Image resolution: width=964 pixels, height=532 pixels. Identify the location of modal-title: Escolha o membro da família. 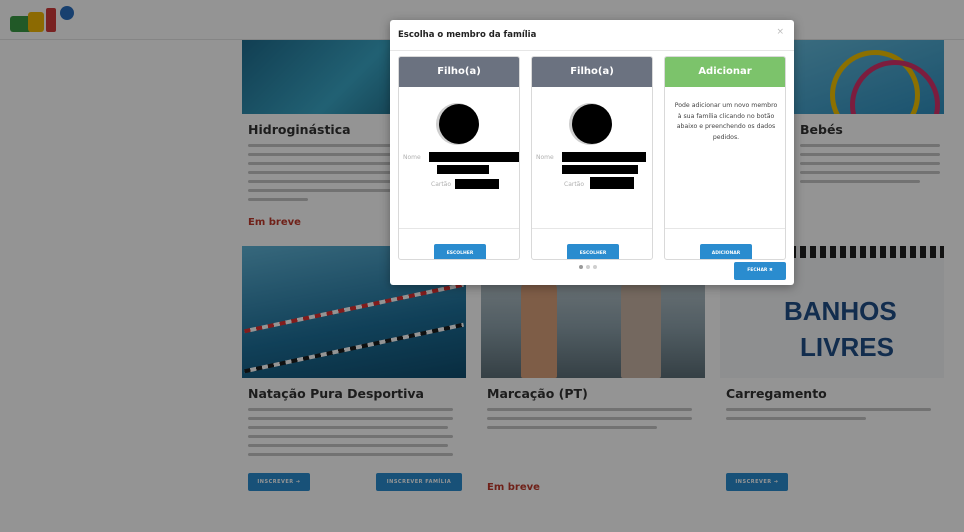
(467, 35).